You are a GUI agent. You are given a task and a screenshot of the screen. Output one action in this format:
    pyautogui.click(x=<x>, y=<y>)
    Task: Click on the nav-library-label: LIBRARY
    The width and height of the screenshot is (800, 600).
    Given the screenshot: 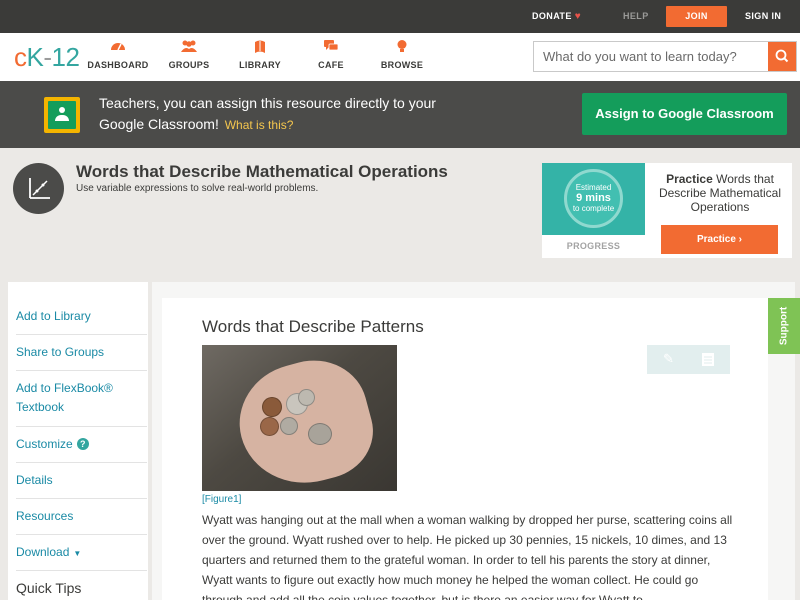 What is the action you would take?
    pyautogui.click(x=260, y=65)
    